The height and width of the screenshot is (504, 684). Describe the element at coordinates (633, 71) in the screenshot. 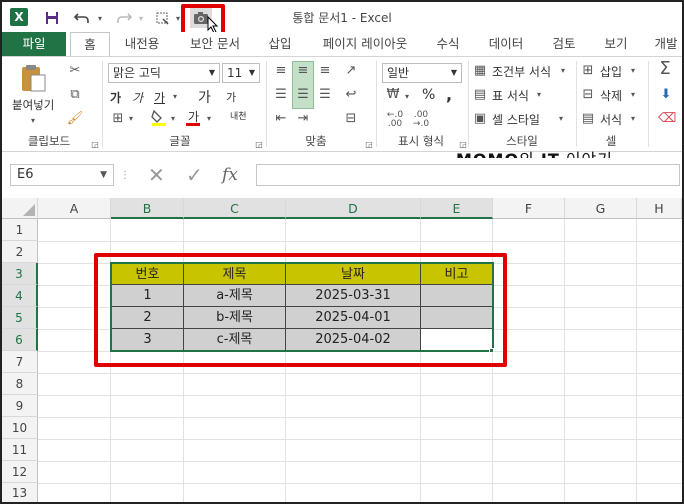

I see `insert-dropdown-icon: ▾` at that location.